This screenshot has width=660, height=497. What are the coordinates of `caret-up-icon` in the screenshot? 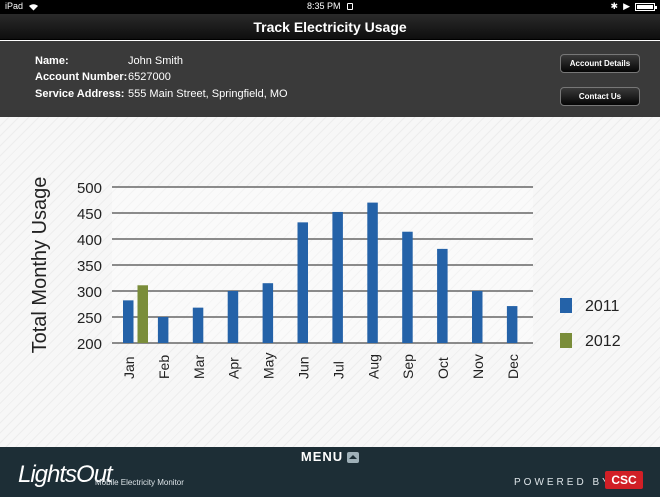 It's located at (353, 458).